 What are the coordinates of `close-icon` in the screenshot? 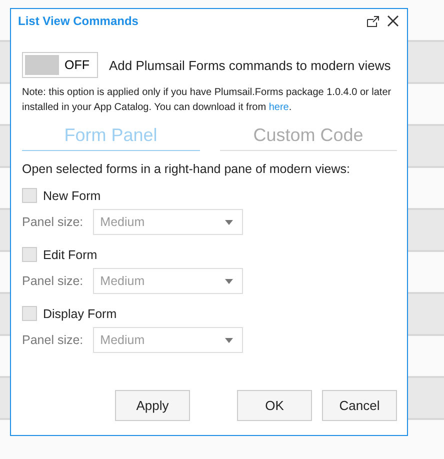 It's located at (393, 21).